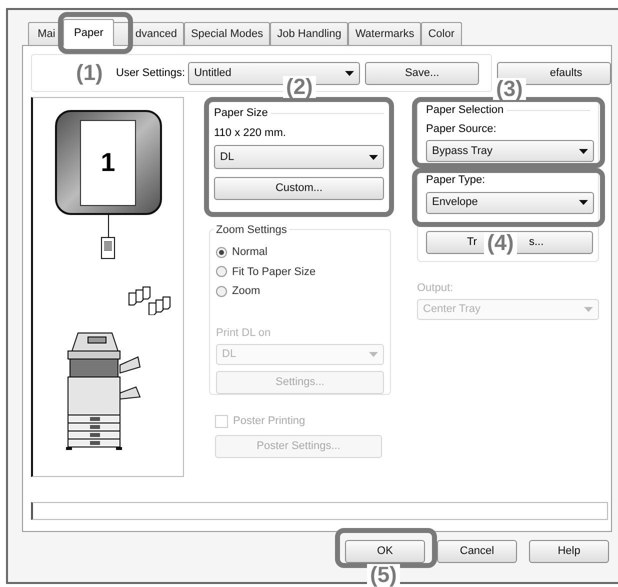  I want to click on group-title: Paper Selection, so click(465, 110).